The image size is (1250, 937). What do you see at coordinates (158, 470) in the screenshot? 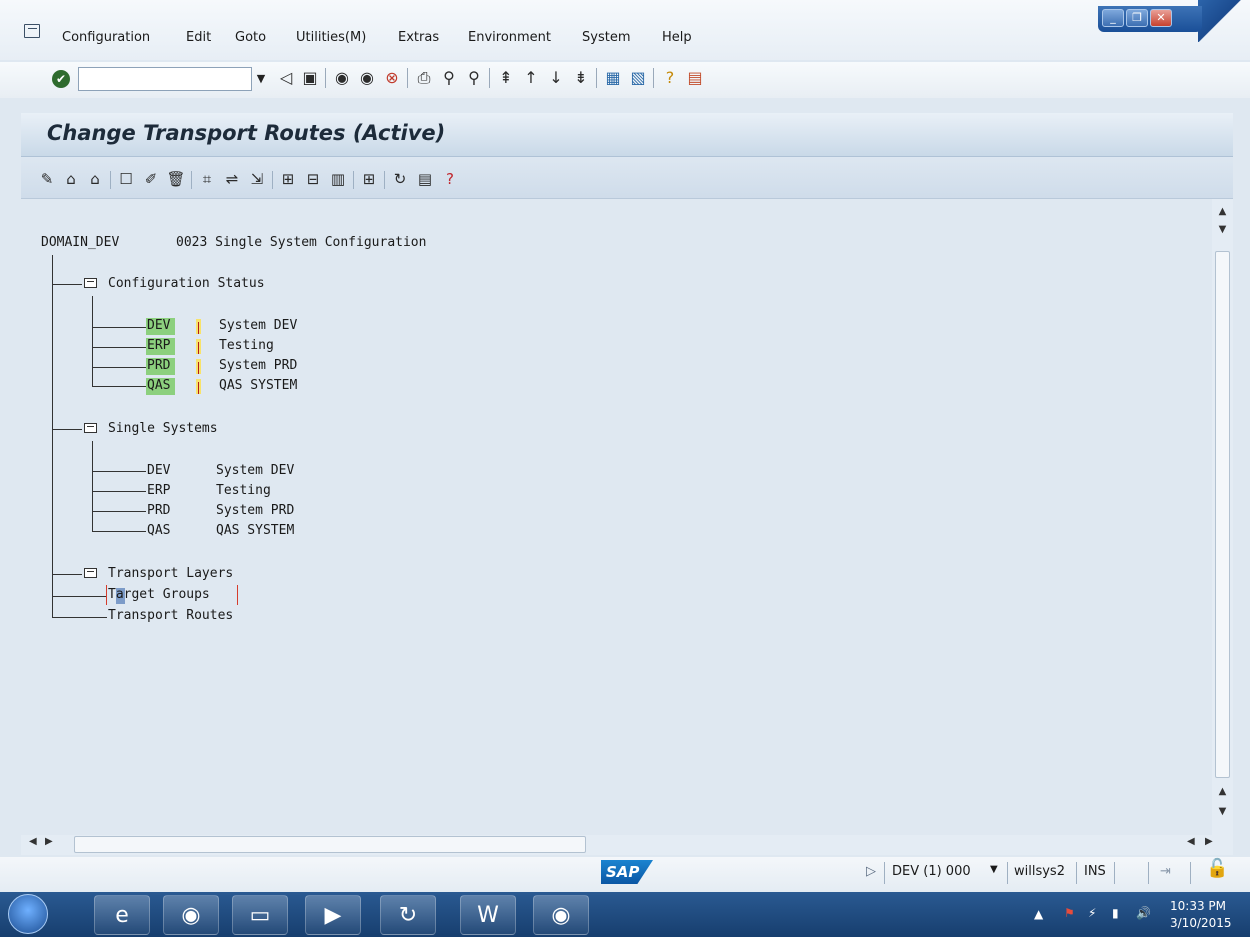
I see `single-system-sid: DEV` at bounding box center [158, 470].